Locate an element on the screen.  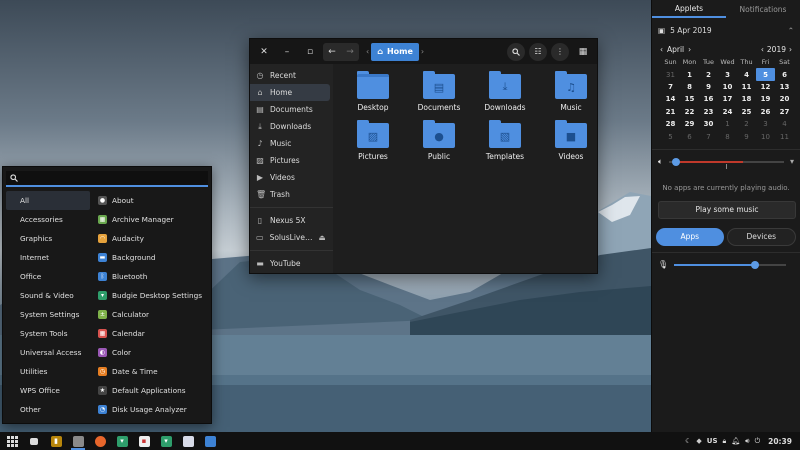
apps-toggle: Apps is located at coordinates (690, 236).